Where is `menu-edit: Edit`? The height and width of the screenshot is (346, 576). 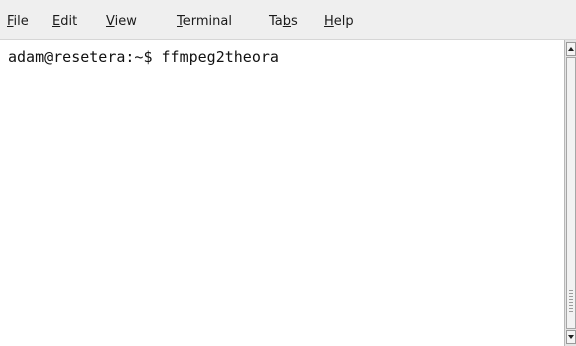
menu-edit: Edit is located at coordinates (64, 22).